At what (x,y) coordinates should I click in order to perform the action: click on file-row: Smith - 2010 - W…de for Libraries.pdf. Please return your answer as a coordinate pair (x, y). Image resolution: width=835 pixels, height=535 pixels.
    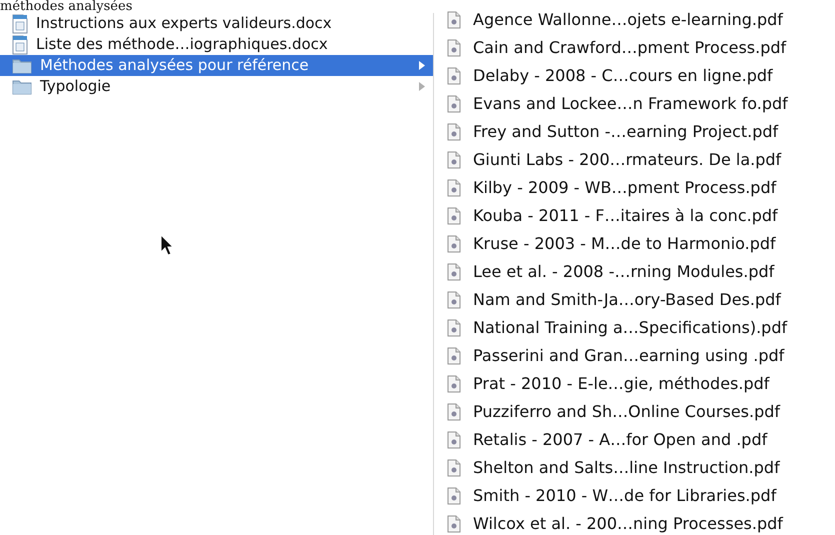
    Looking at the image, I should click on (641, 496).